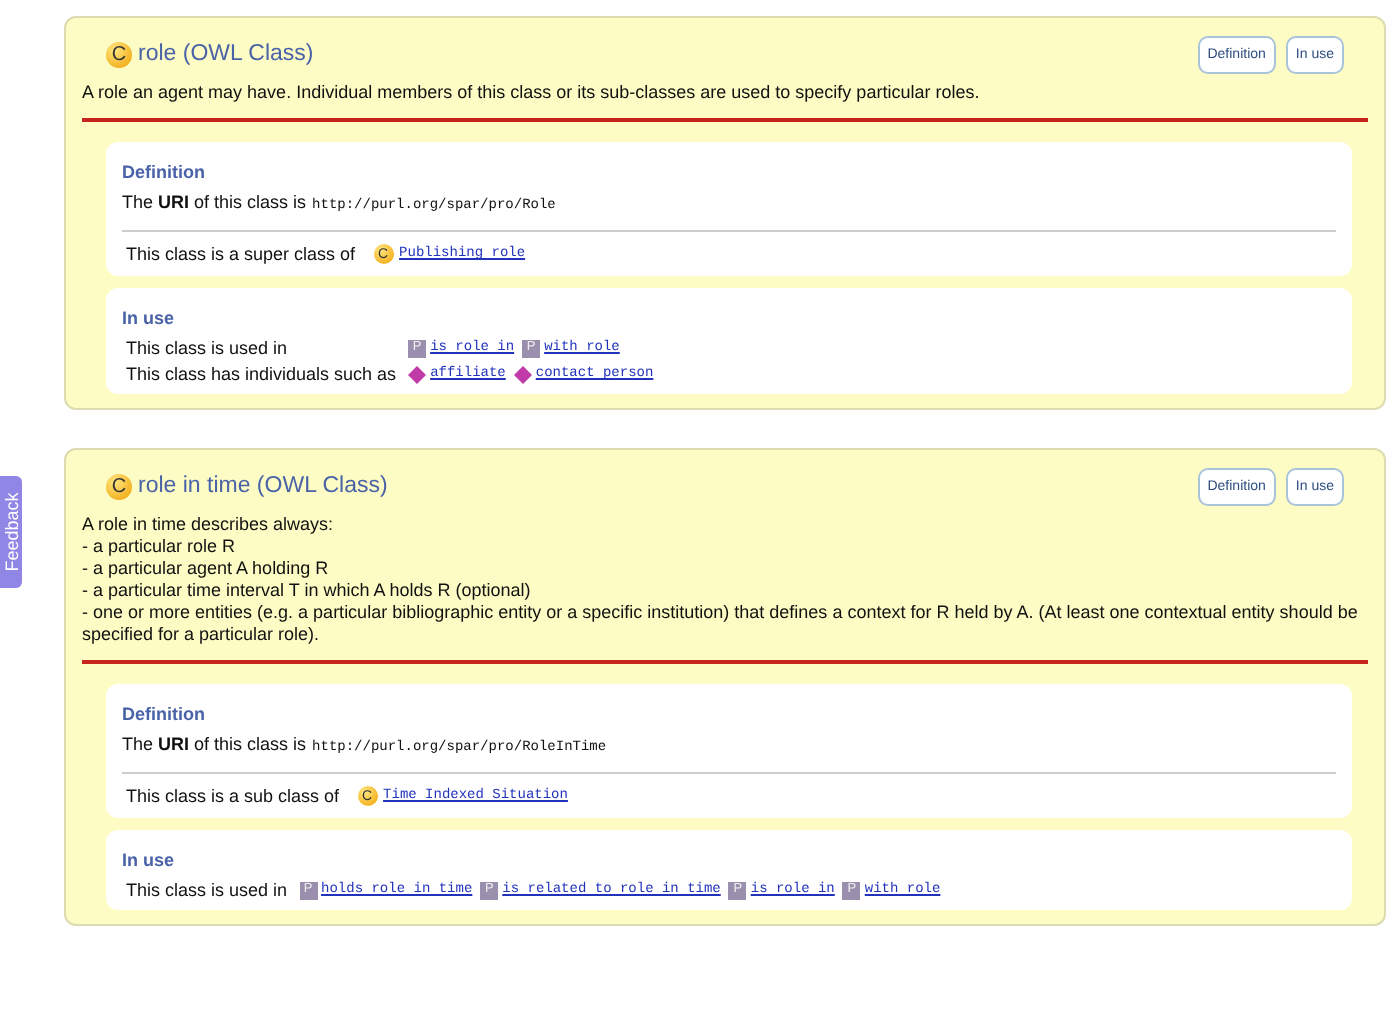 Image resolution: width=1394 pixels, height=1026 pixels. Describe the element at coordinates (233, 796) in the screenshot. I see `relation-label: This class is a sub class of` at that location.